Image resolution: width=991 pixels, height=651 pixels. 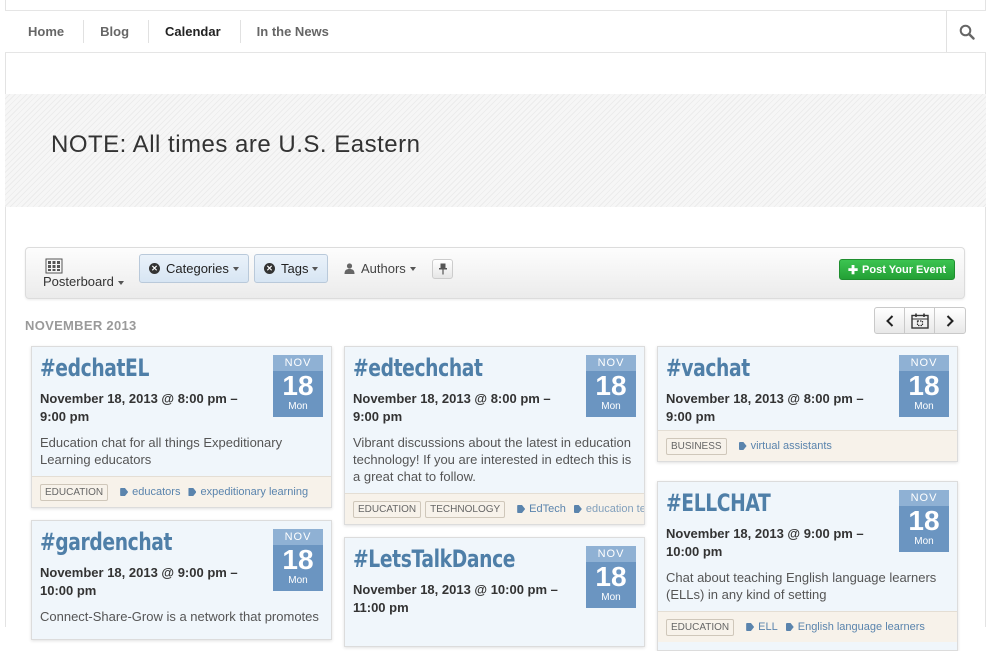 I want to click on event-tags: BUSINESS virtual assistants, so click(x=807, y=445).